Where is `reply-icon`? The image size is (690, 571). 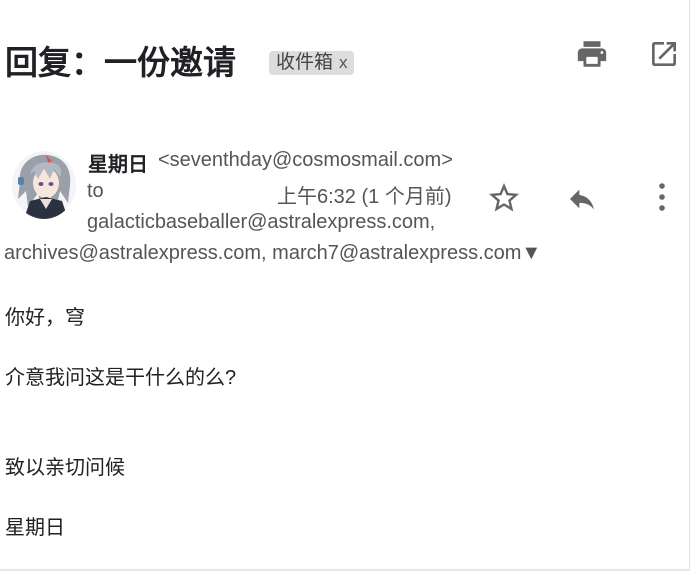 reply-icon is located at coordinates (582, 199).